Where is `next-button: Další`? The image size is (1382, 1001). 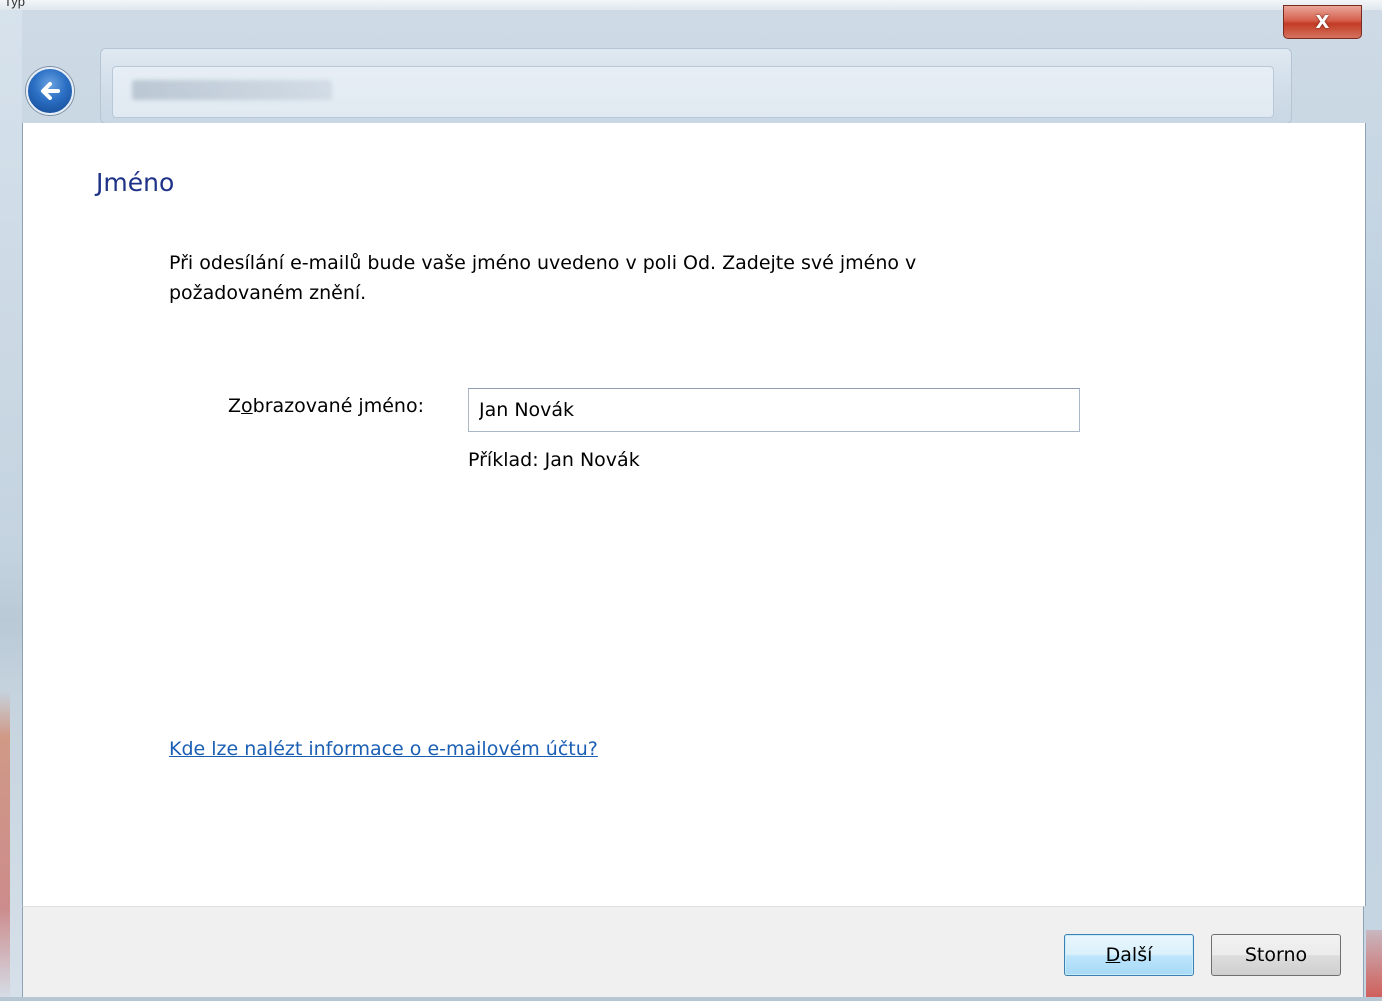 next-button: Další is located at coordinates (1129, 955).